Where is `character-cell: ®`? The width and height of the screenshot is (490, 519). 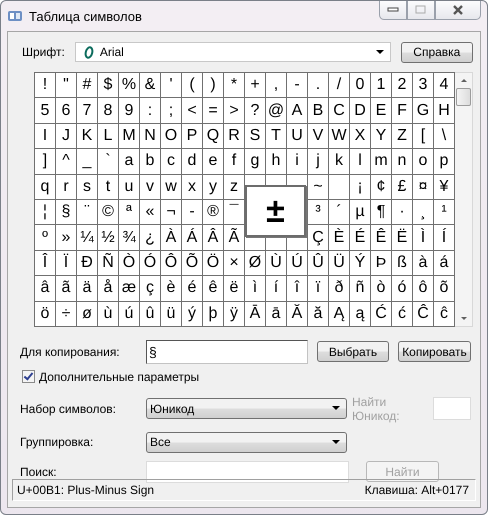
character-cell: ® is located at coordinates (213, 212).